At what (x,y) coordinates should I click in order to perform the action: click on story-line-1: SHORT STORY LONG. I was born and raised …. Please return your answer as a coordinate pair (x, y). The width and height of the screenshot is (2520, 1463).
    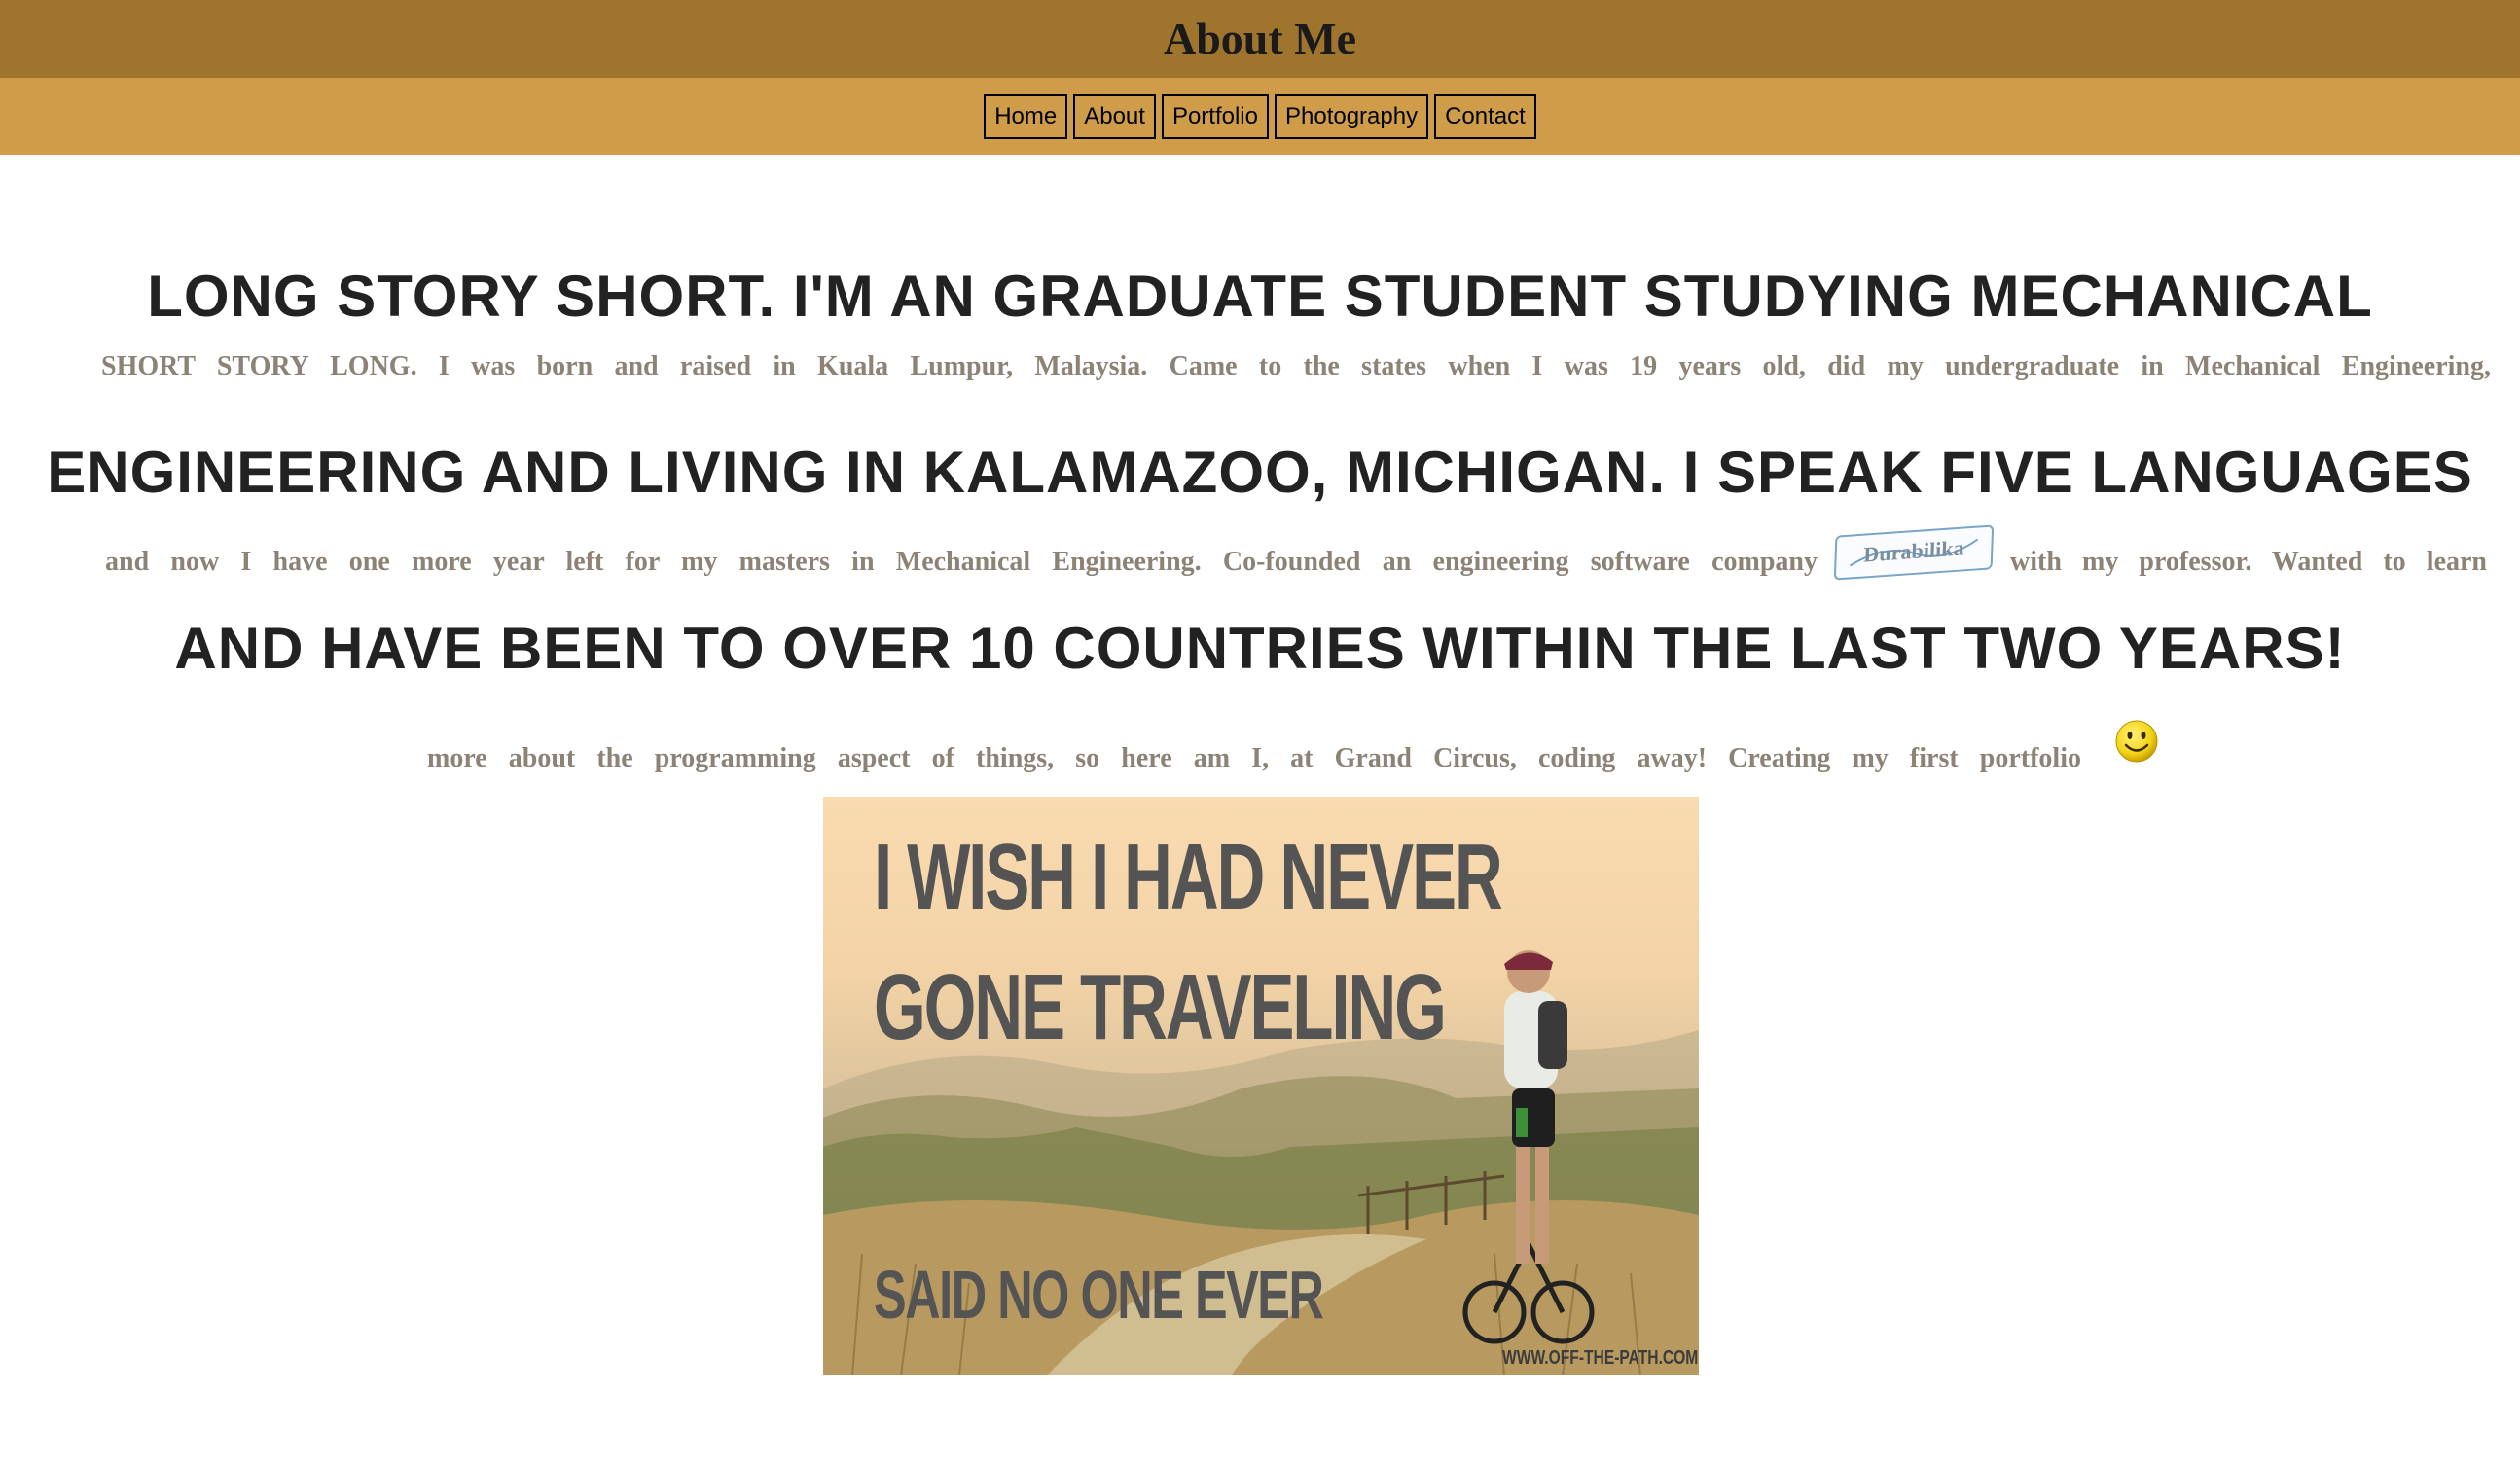
    Looking at the image, I should click on (1296, 366).